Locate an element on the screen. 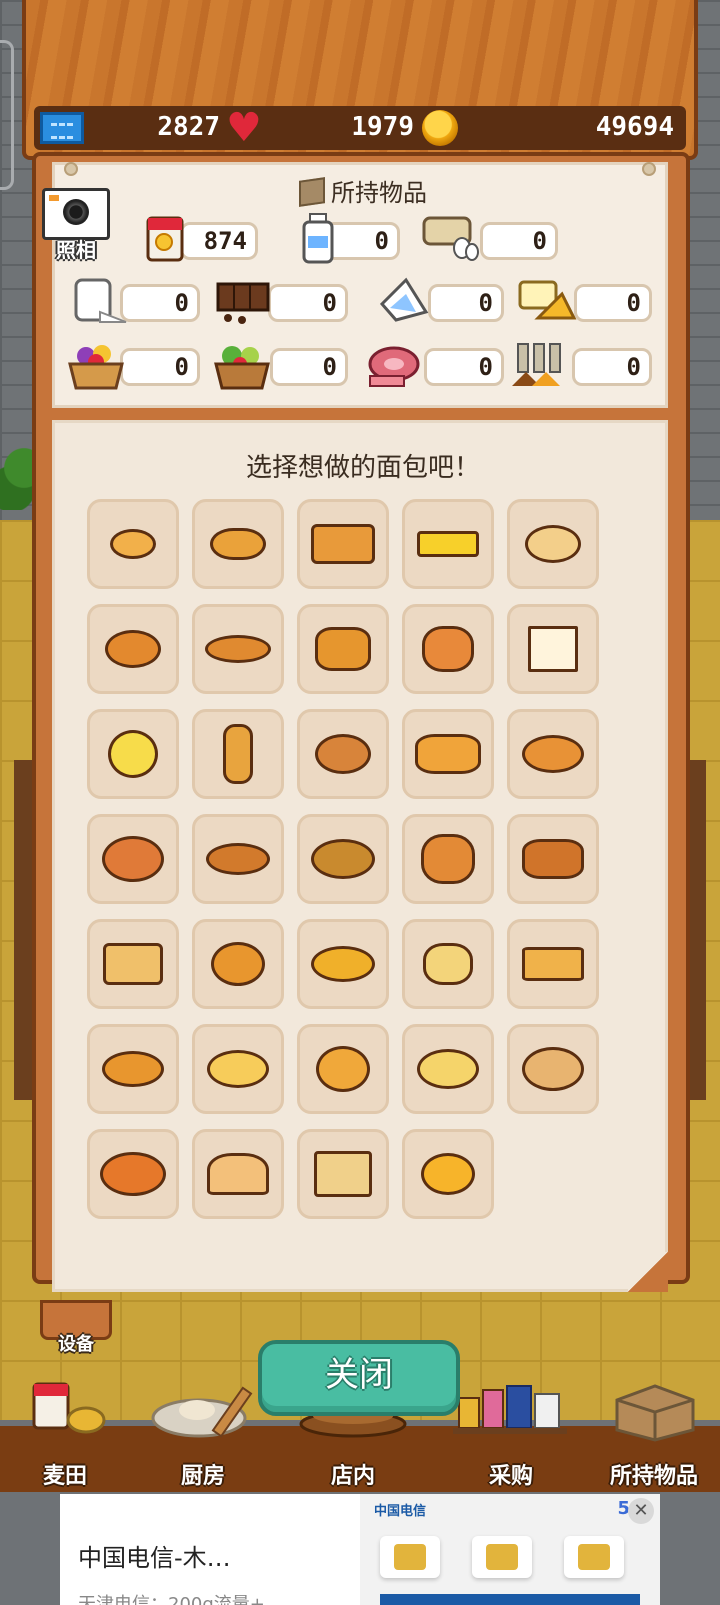  camera-button is located at coordinates (76, 214).